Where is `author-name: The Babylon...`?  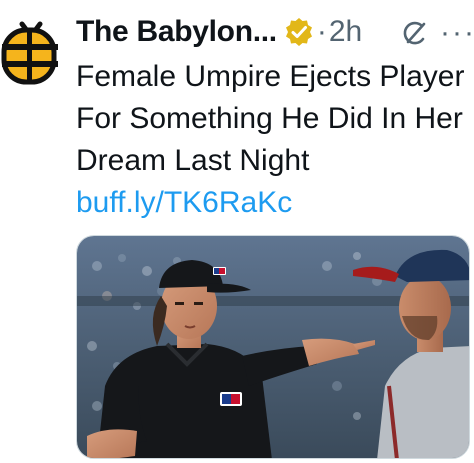
author-name: The Babylon... is located at coordinates (176, 32).